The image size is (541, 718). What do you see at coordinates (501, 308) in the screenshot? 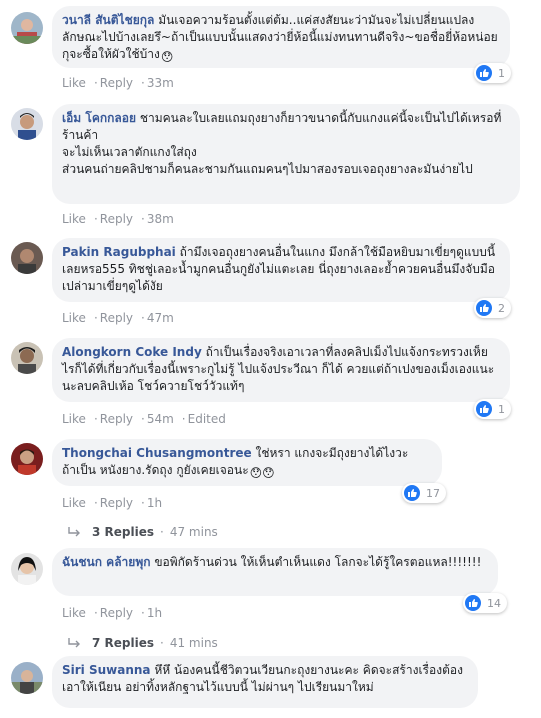
I see `reaction-number: 2` at bounding box center [501, 308].